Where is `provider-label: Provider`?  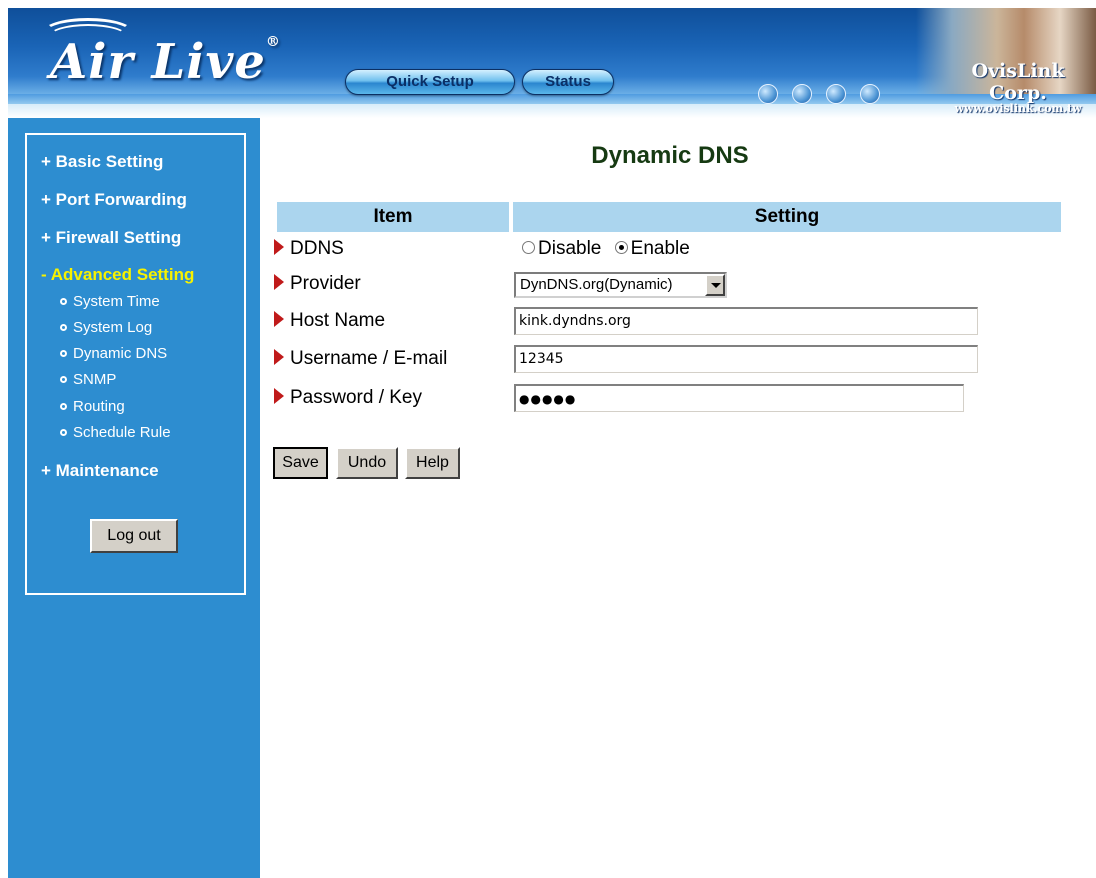 provider-label: Provider is located at coordinates (317, 284).